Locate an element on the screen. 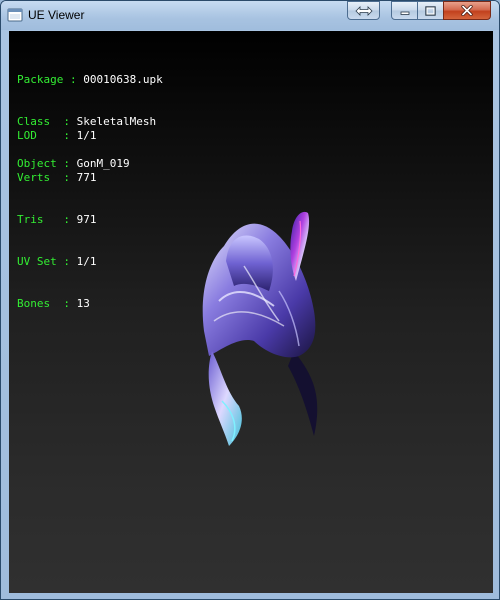 The width and height of the screenshot is (500, 600). info-row-uvset: UV Set : 1/1 is located at coordinates (57, 262).